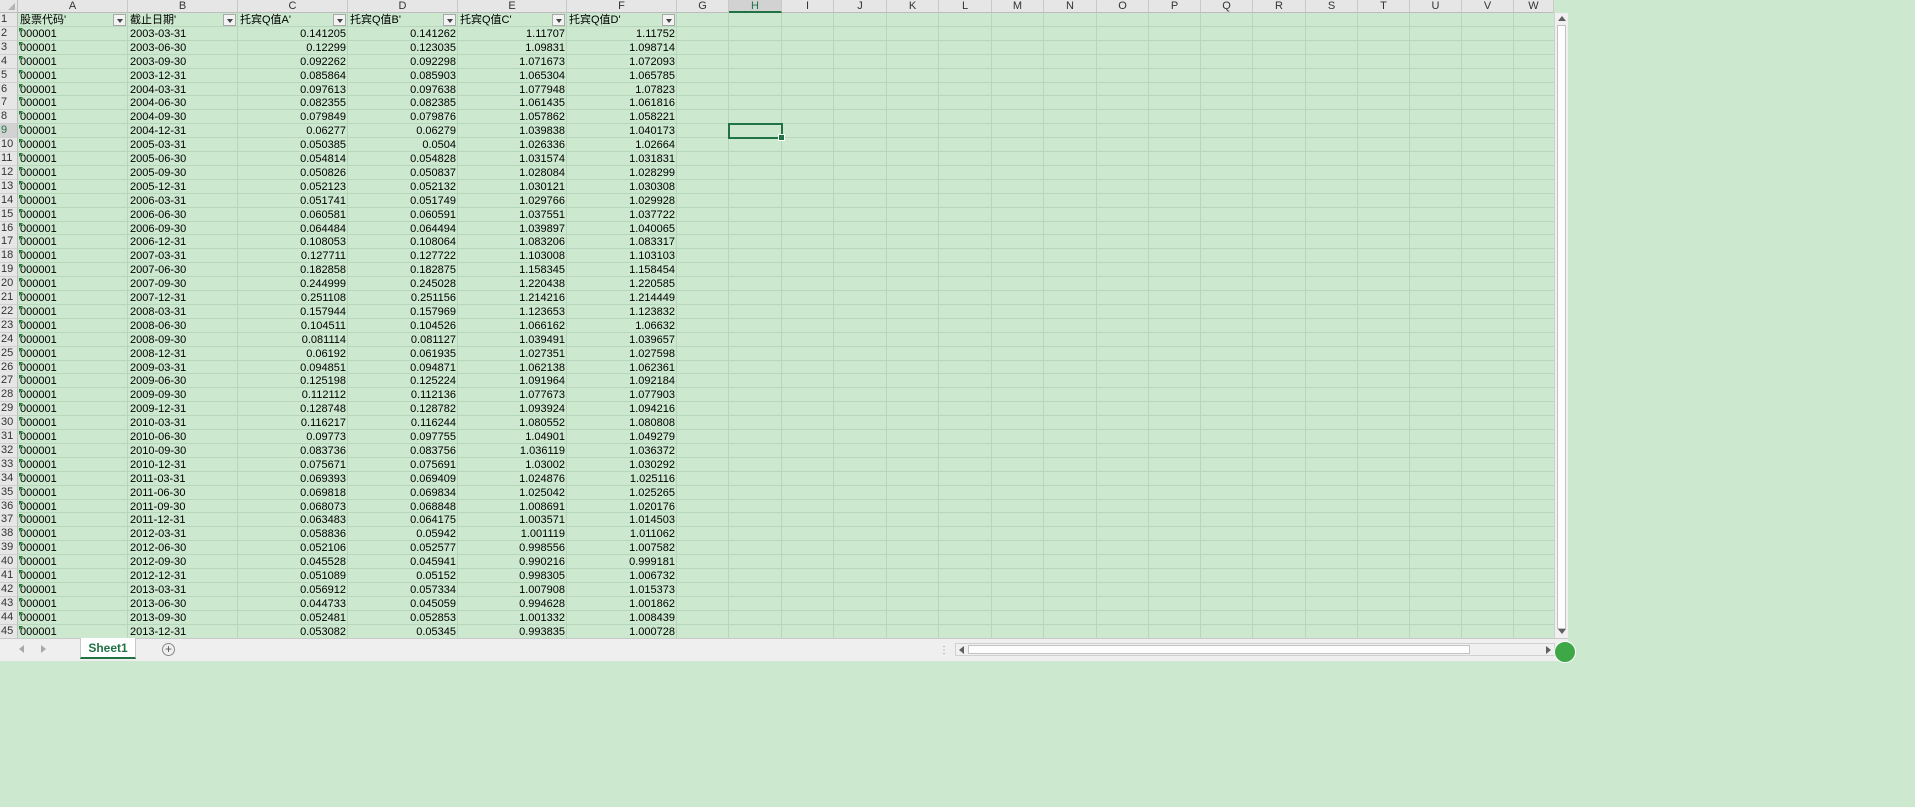 This screenshot has height=807, width=1915. I want to click on tobin-q-a-cell: 0.075671, so click(293, 465).